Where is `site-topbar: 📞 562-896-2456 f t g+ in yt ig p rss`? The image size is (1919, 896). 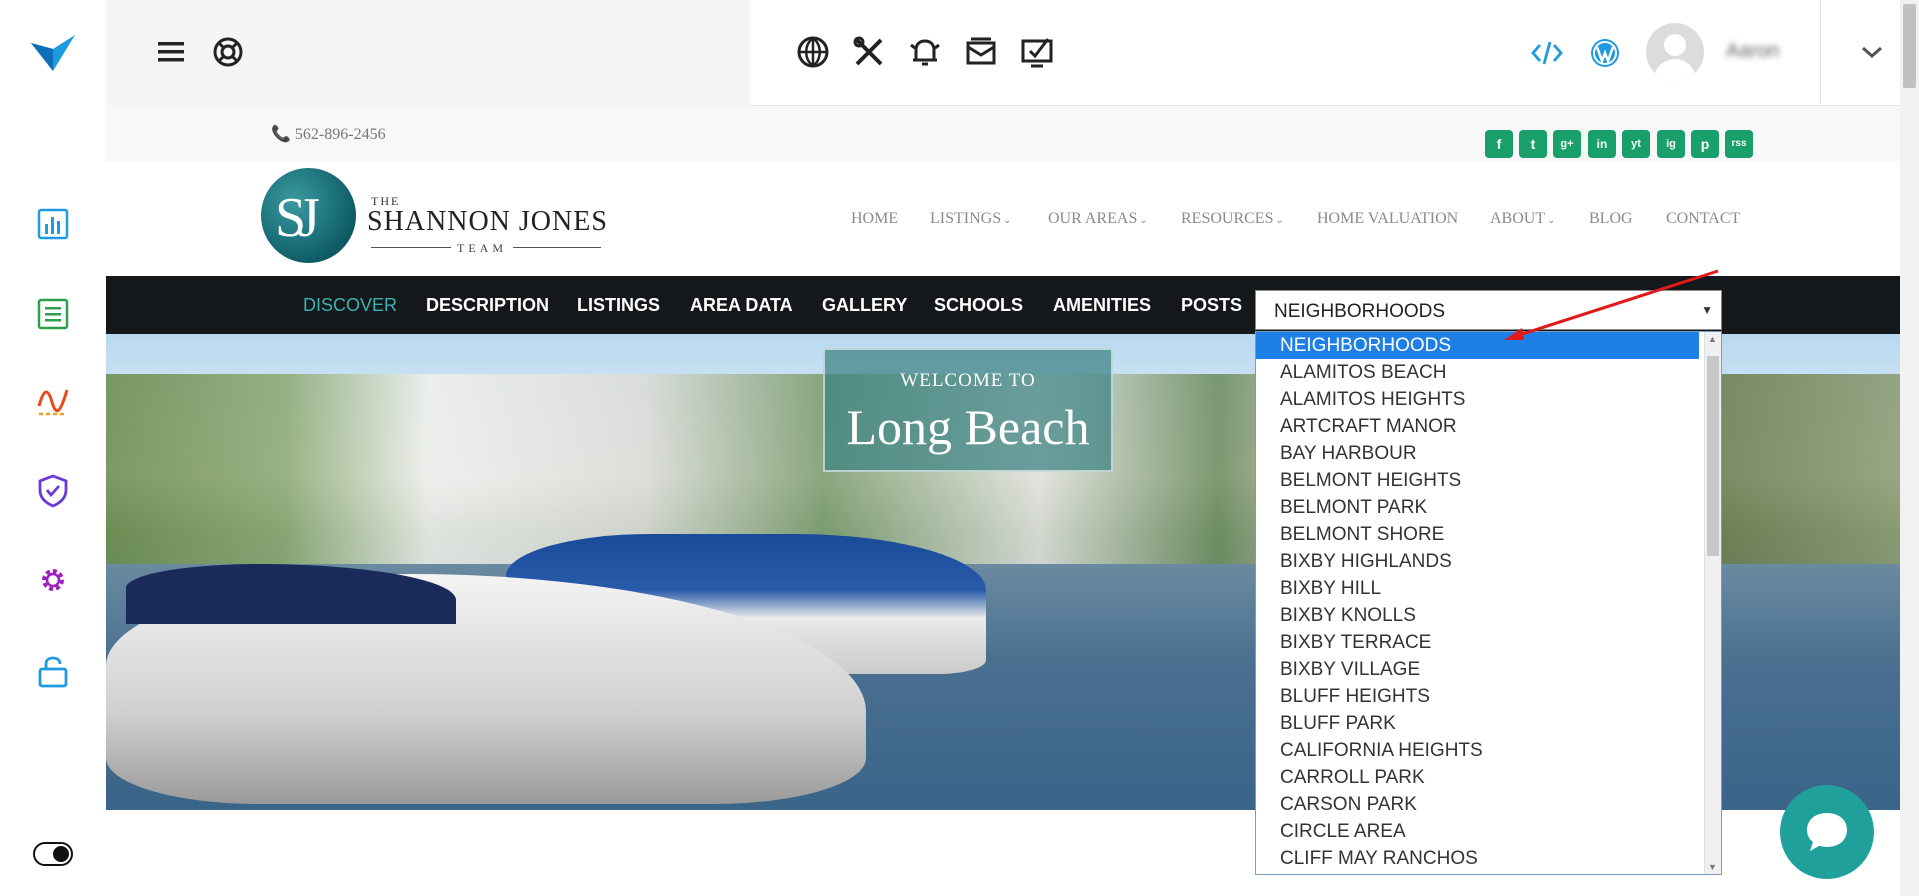
site-topbar: 📞 562-896-2456 f t g+ in yt ig p rss is located at coordinates (1003, 134).